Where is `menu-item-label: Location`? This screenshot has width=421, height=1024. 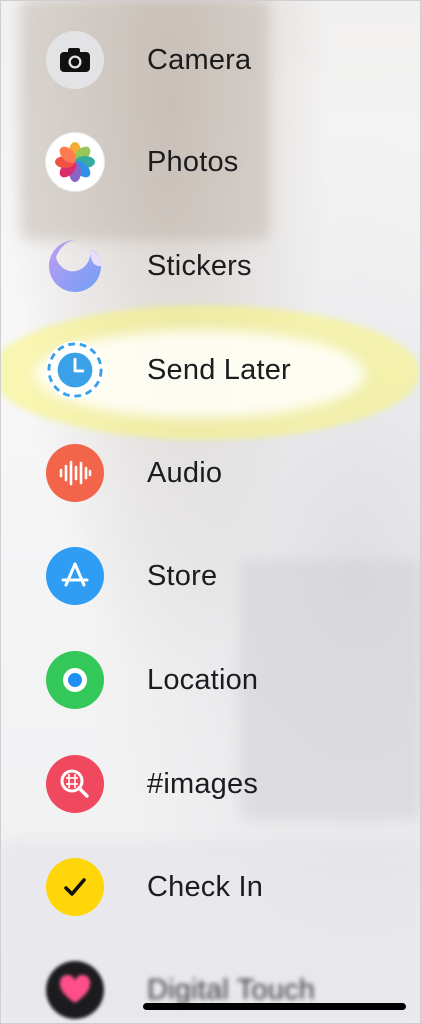 menu-item-label: Location is located at coordinates (203, 679).